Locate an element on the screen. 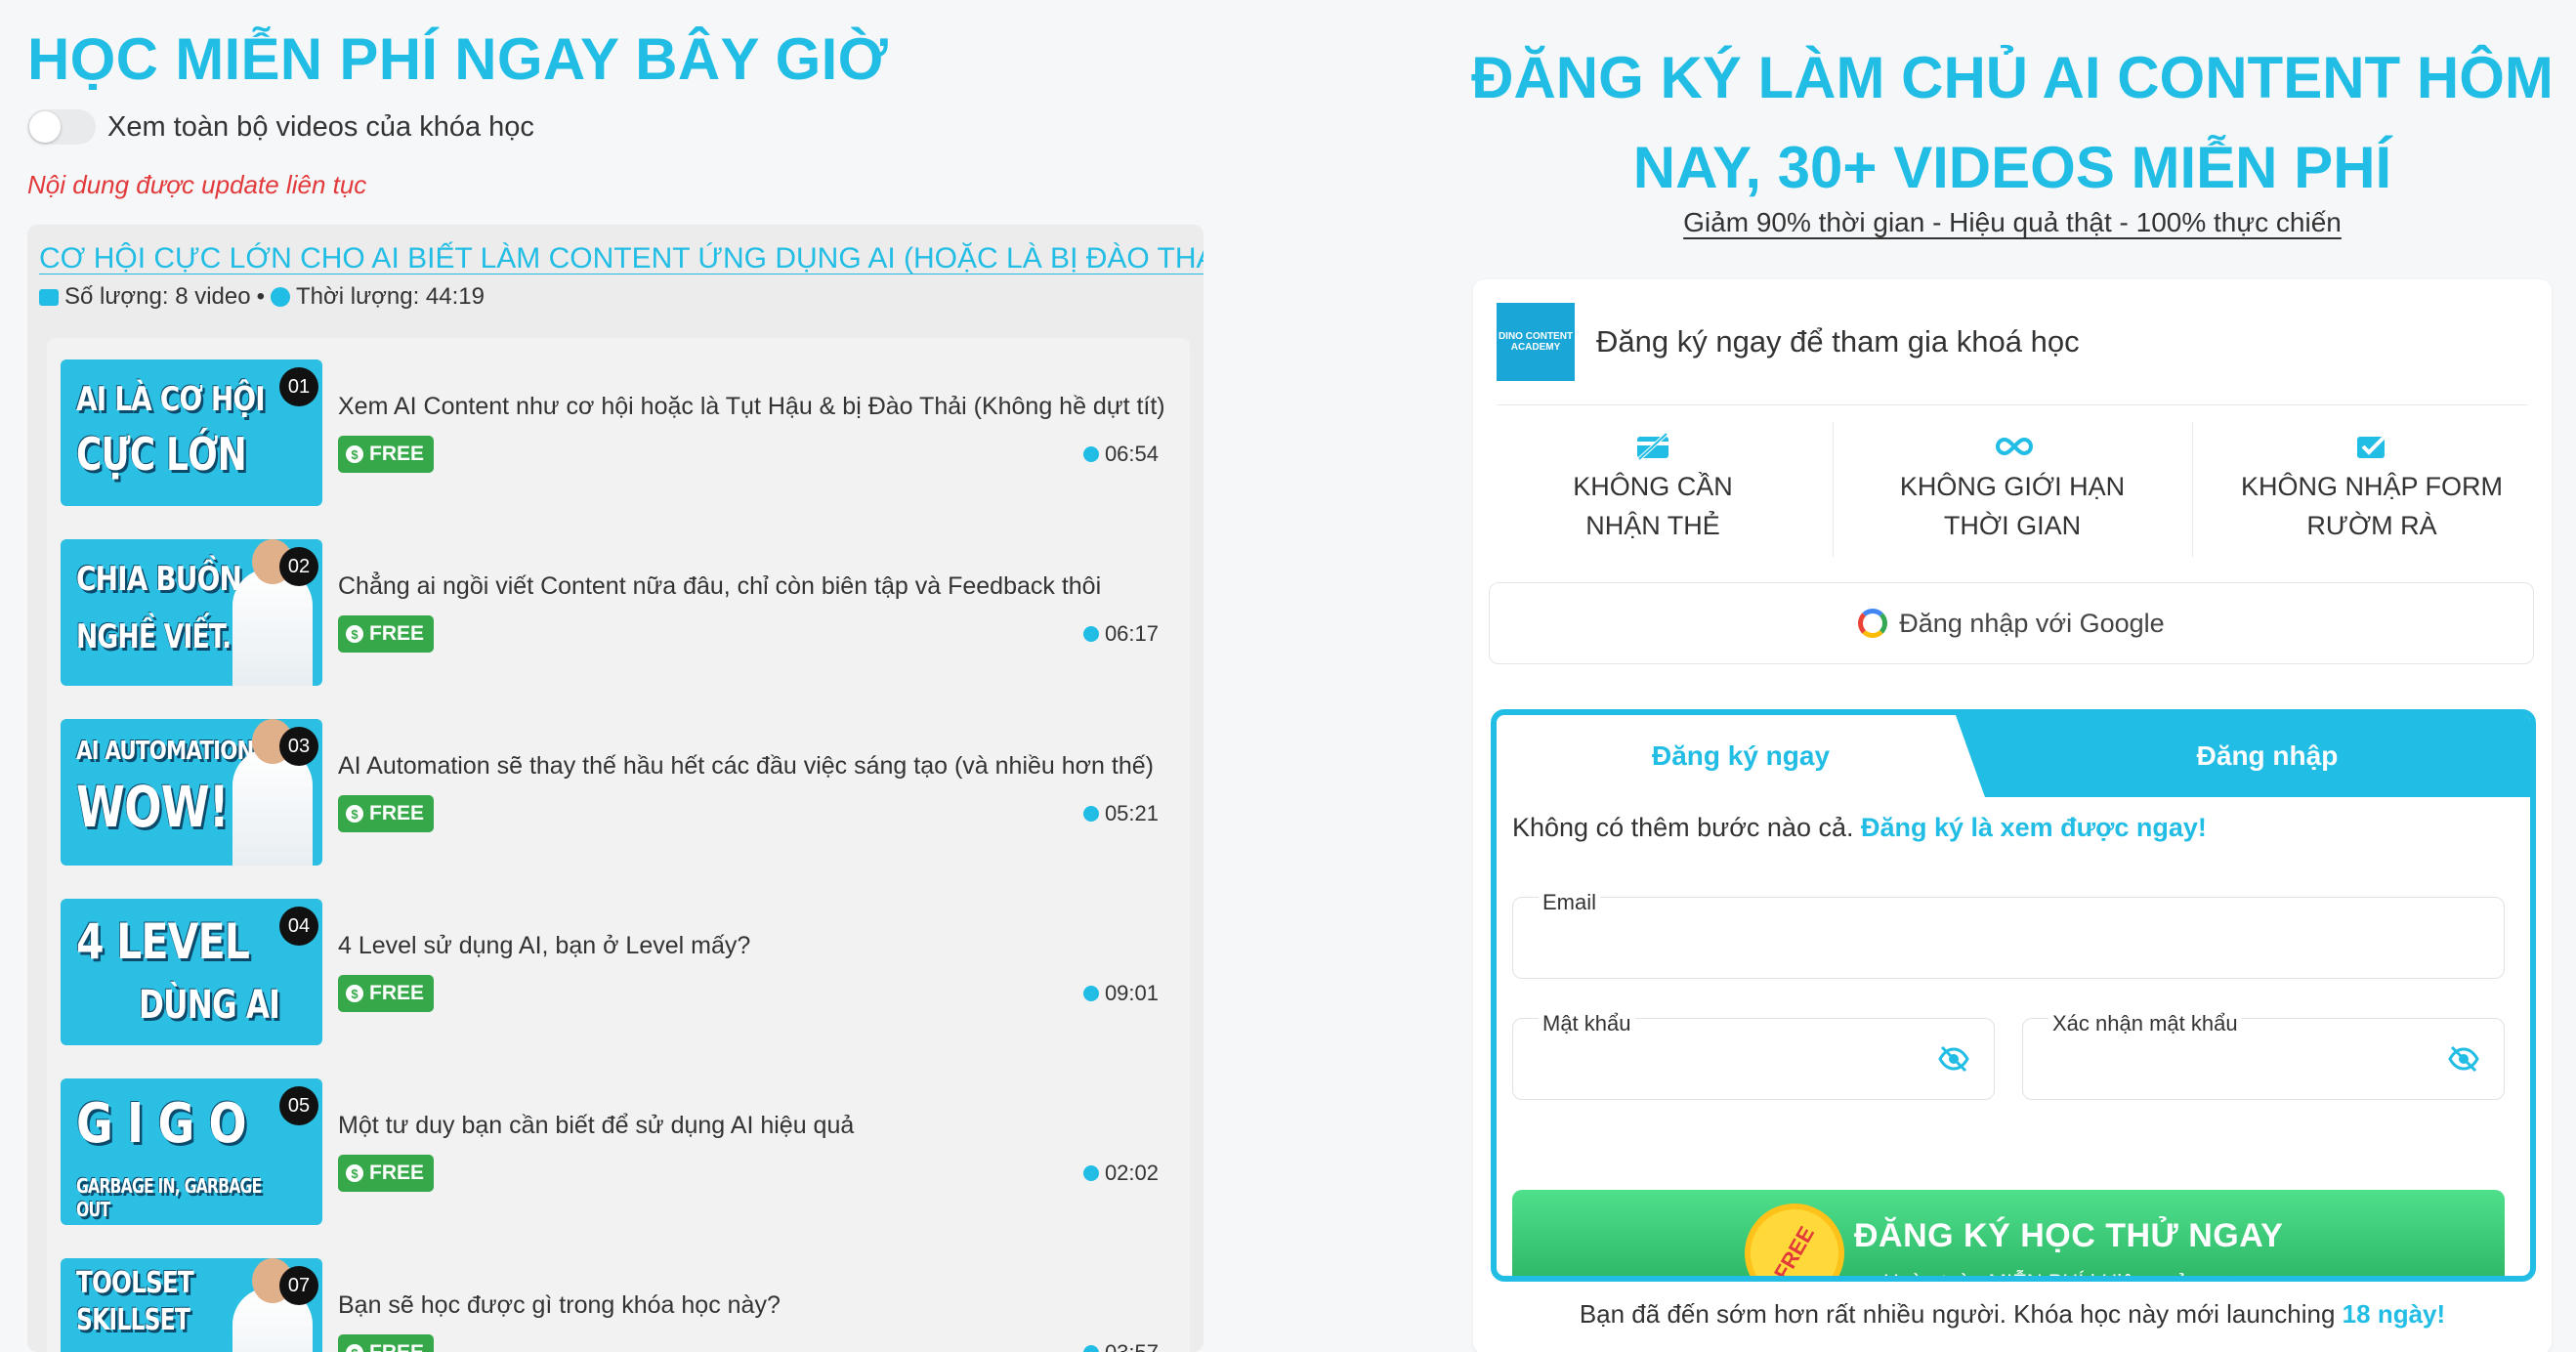  divider is located at coordinates (2012, 404).